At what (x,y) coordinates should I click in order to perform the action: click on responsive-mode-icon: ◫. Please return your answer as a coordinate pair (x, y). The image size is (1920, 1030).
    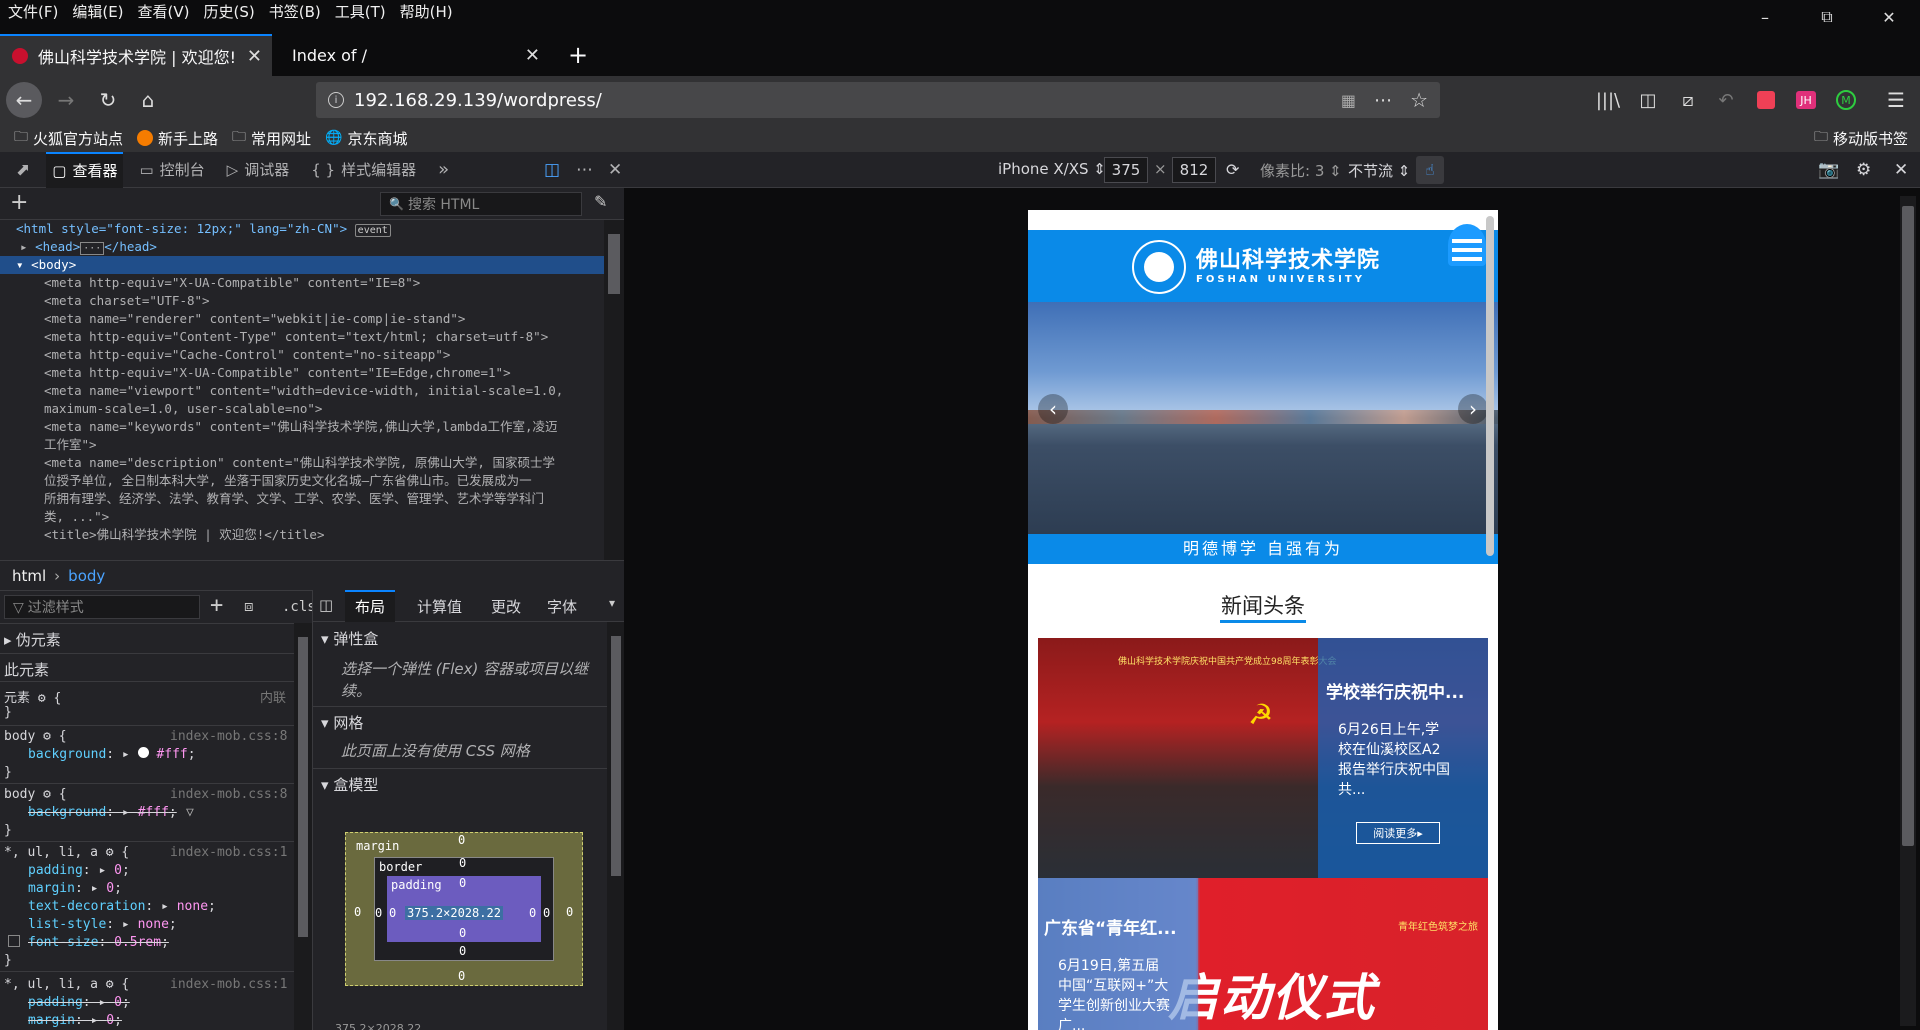
    Looking at the image, I should click on (552, 170).